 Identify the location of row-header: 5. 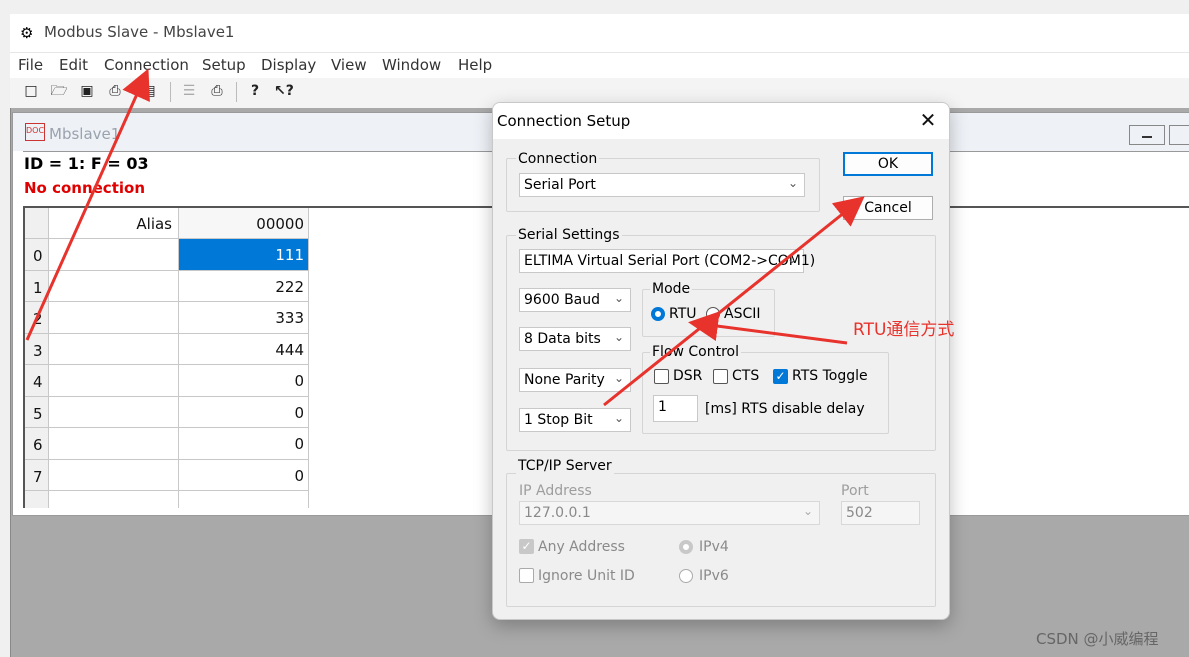
(37, 412).